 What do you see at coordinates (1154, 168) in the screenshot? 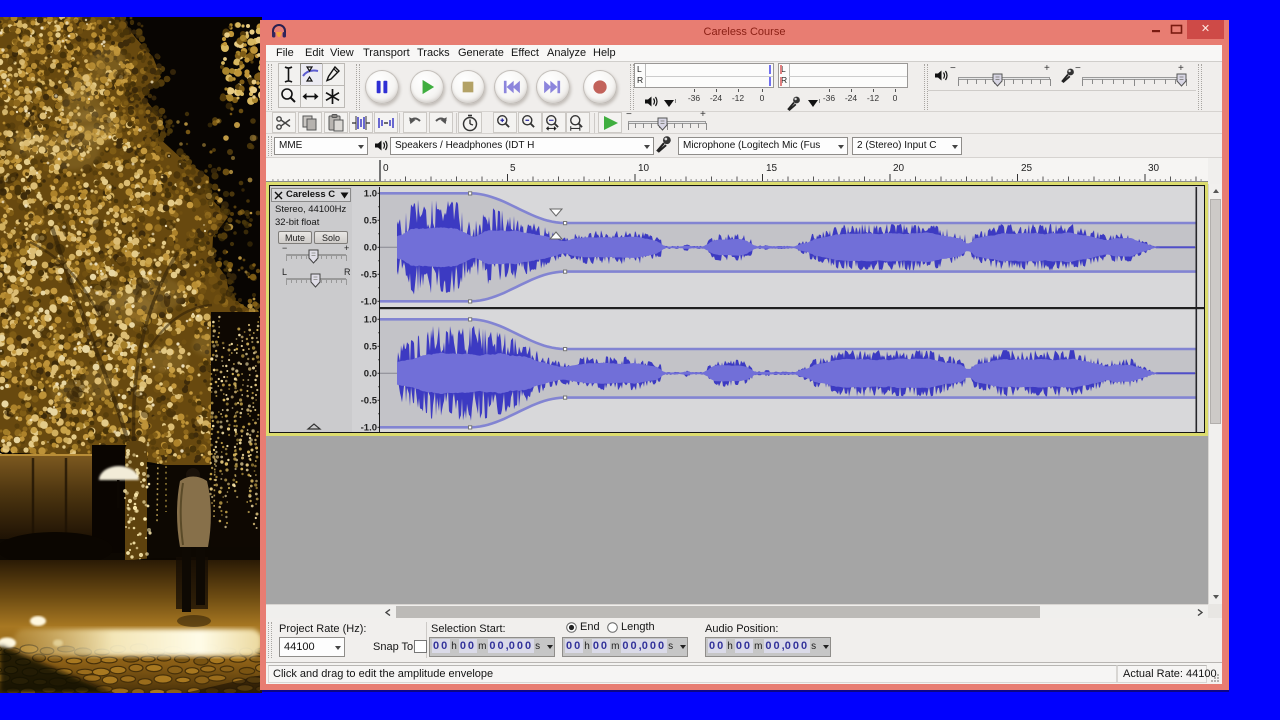
I see `svg-text: 30` at bounding box center [1154, 168].